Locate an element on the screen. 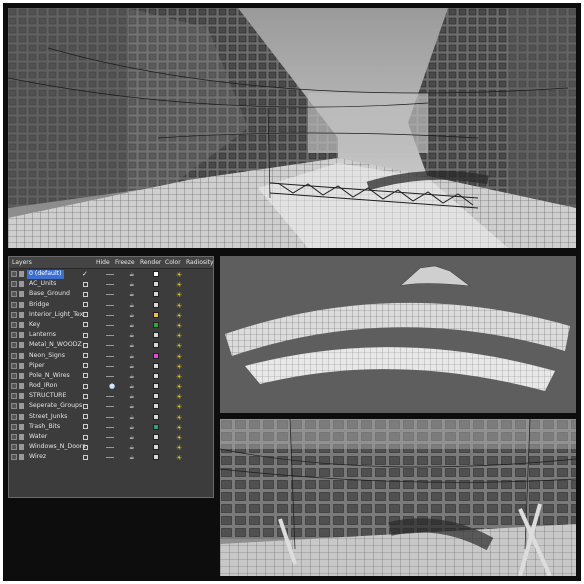 The height and width of the screenshot is (584, 584). layer-name: Wirez is located at coordinates (37, 457).